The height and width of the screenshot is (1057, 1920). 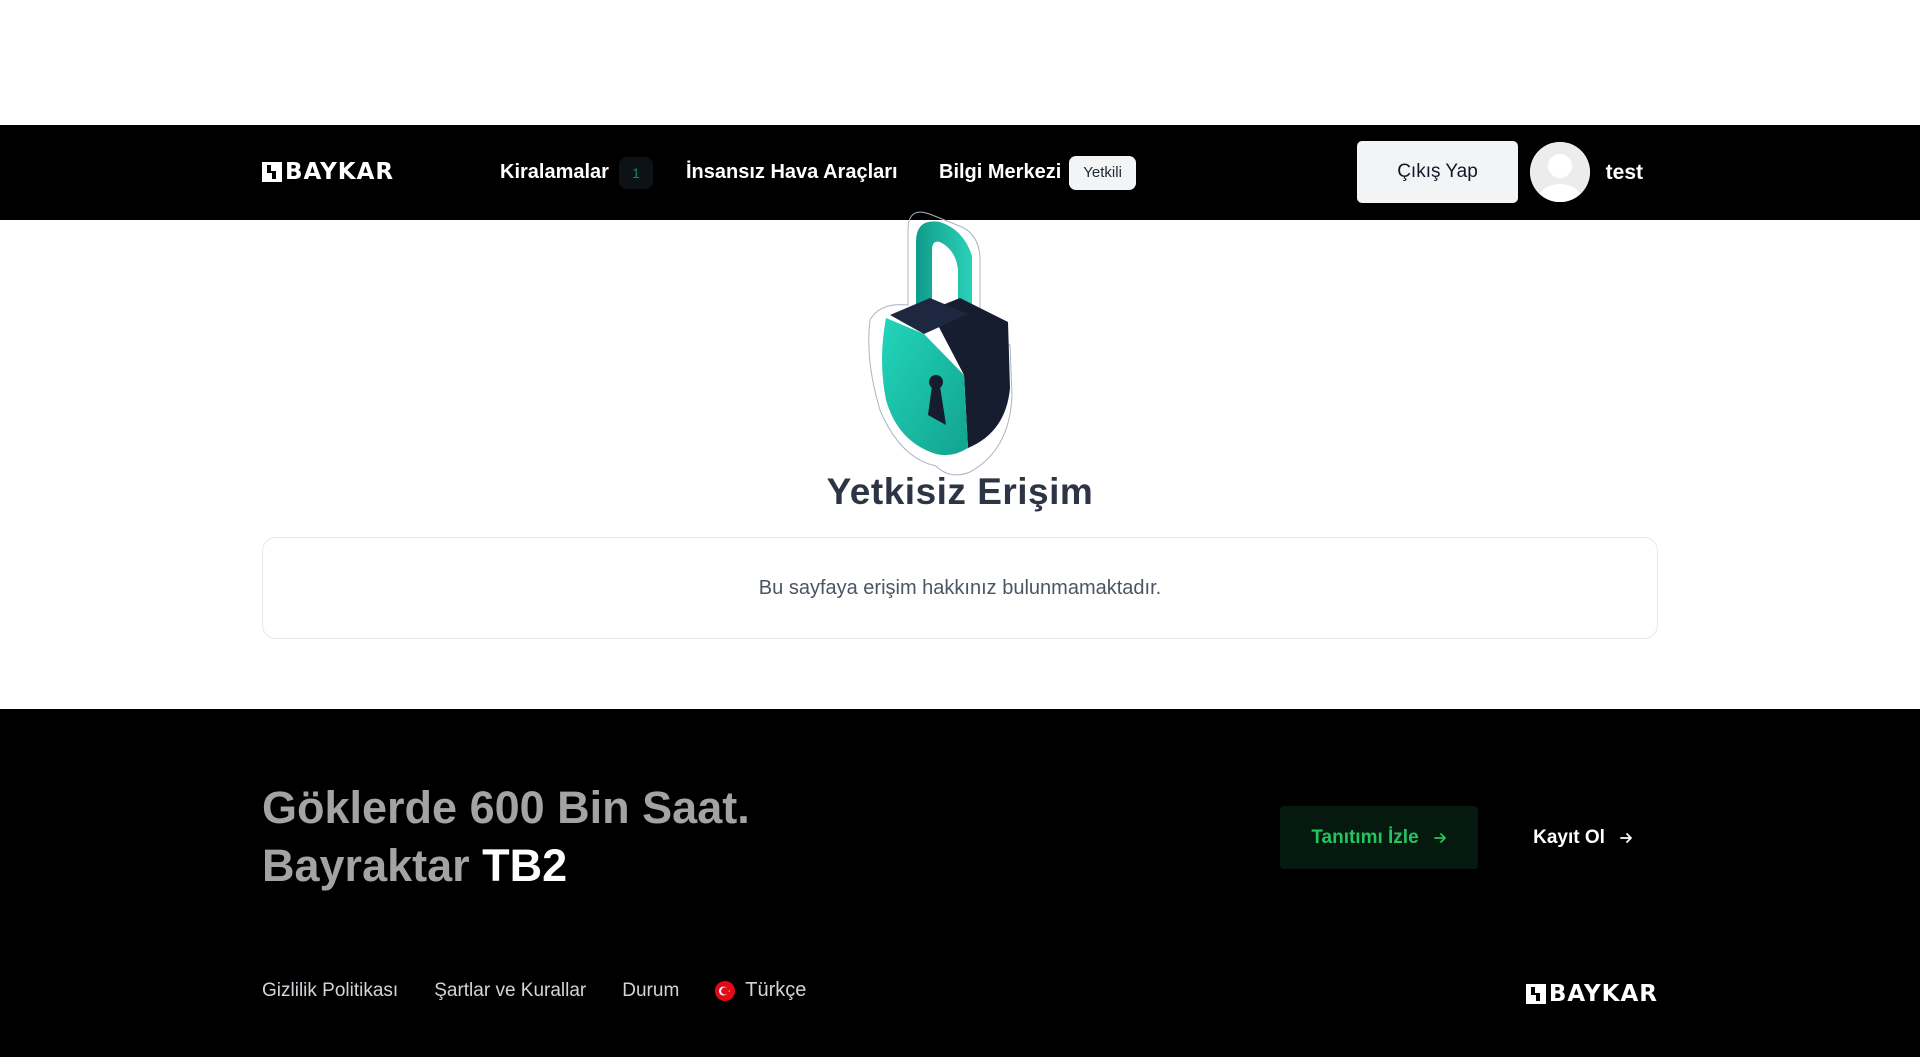 What do you see at coordinates (960, 491) in the screenshot?
I see `page-title: Yetkisiz Erişim` at bounding box center [960, 491].